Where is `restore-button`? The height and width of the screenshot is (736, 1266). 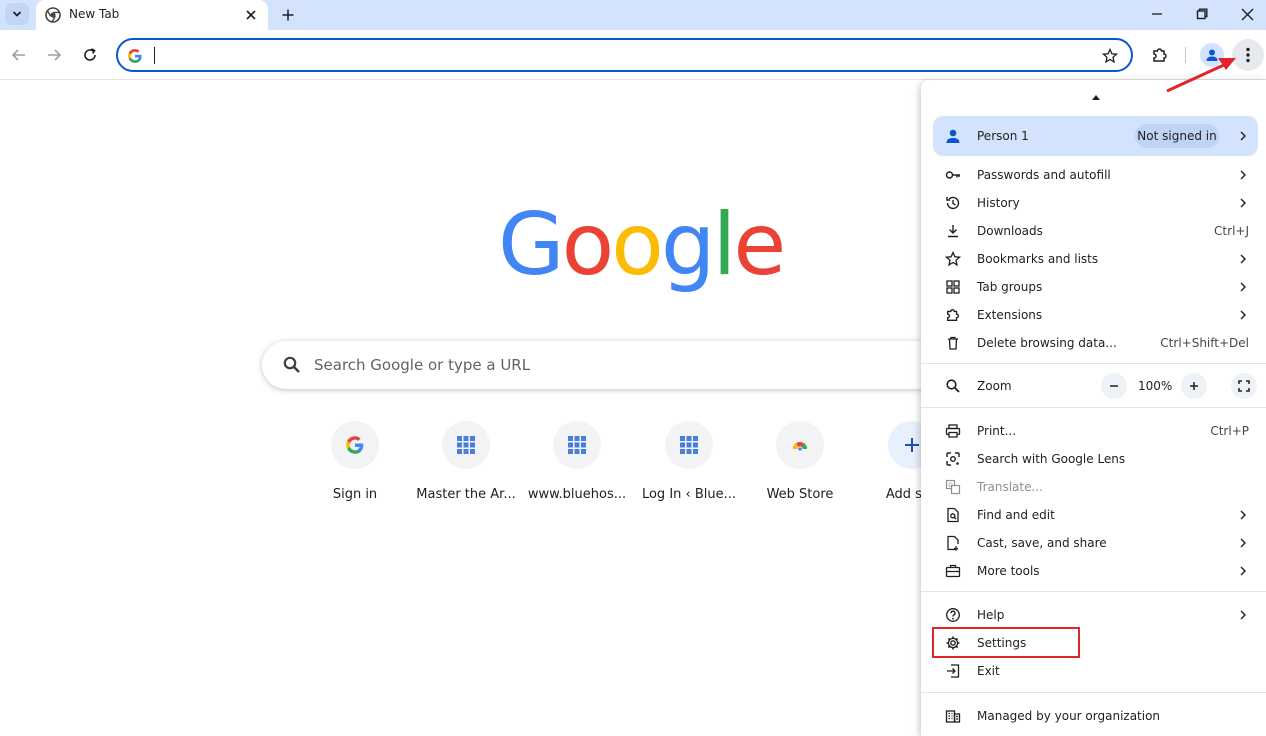 restore-button is located at coordinates (1202, 14).